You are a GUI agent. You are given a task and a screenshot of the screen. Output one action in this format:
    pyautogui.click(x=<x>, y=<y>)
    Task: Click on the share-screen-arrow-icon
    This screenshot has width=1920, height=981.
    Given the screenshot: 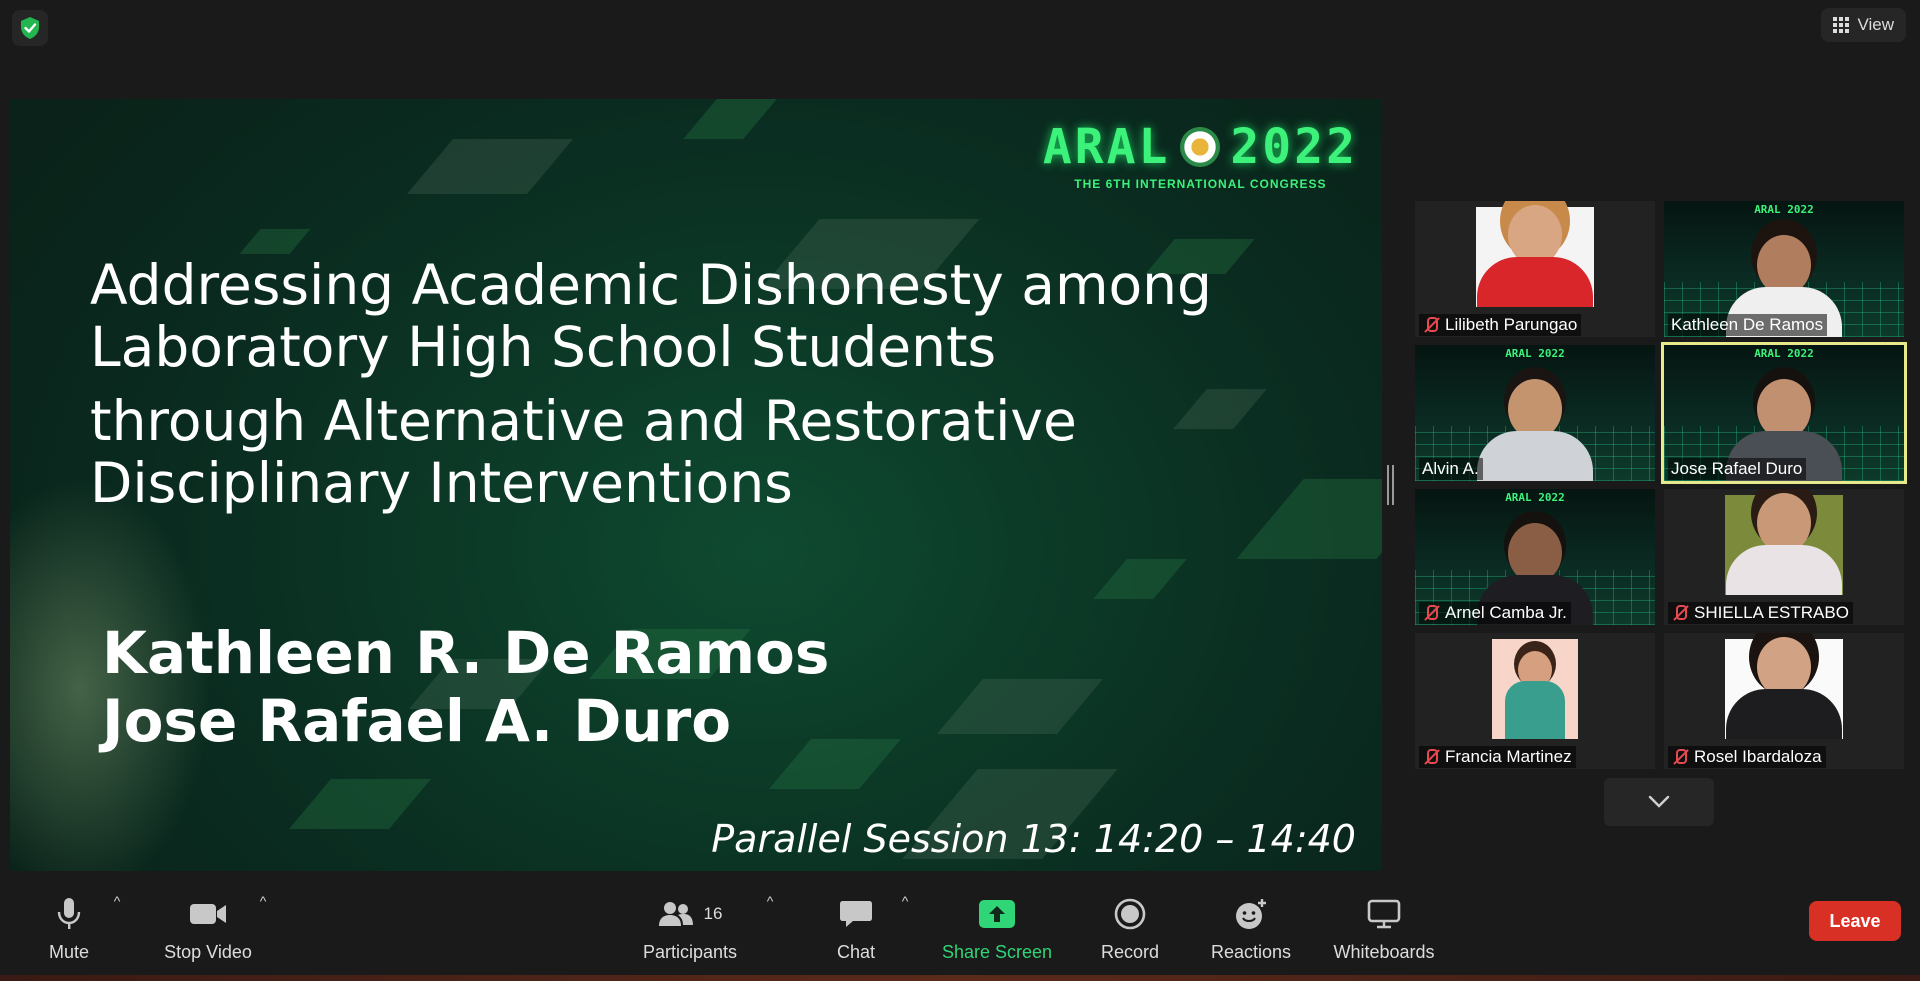 What is the action you would take?
    pyautogui.click(x=997, y=914)
    